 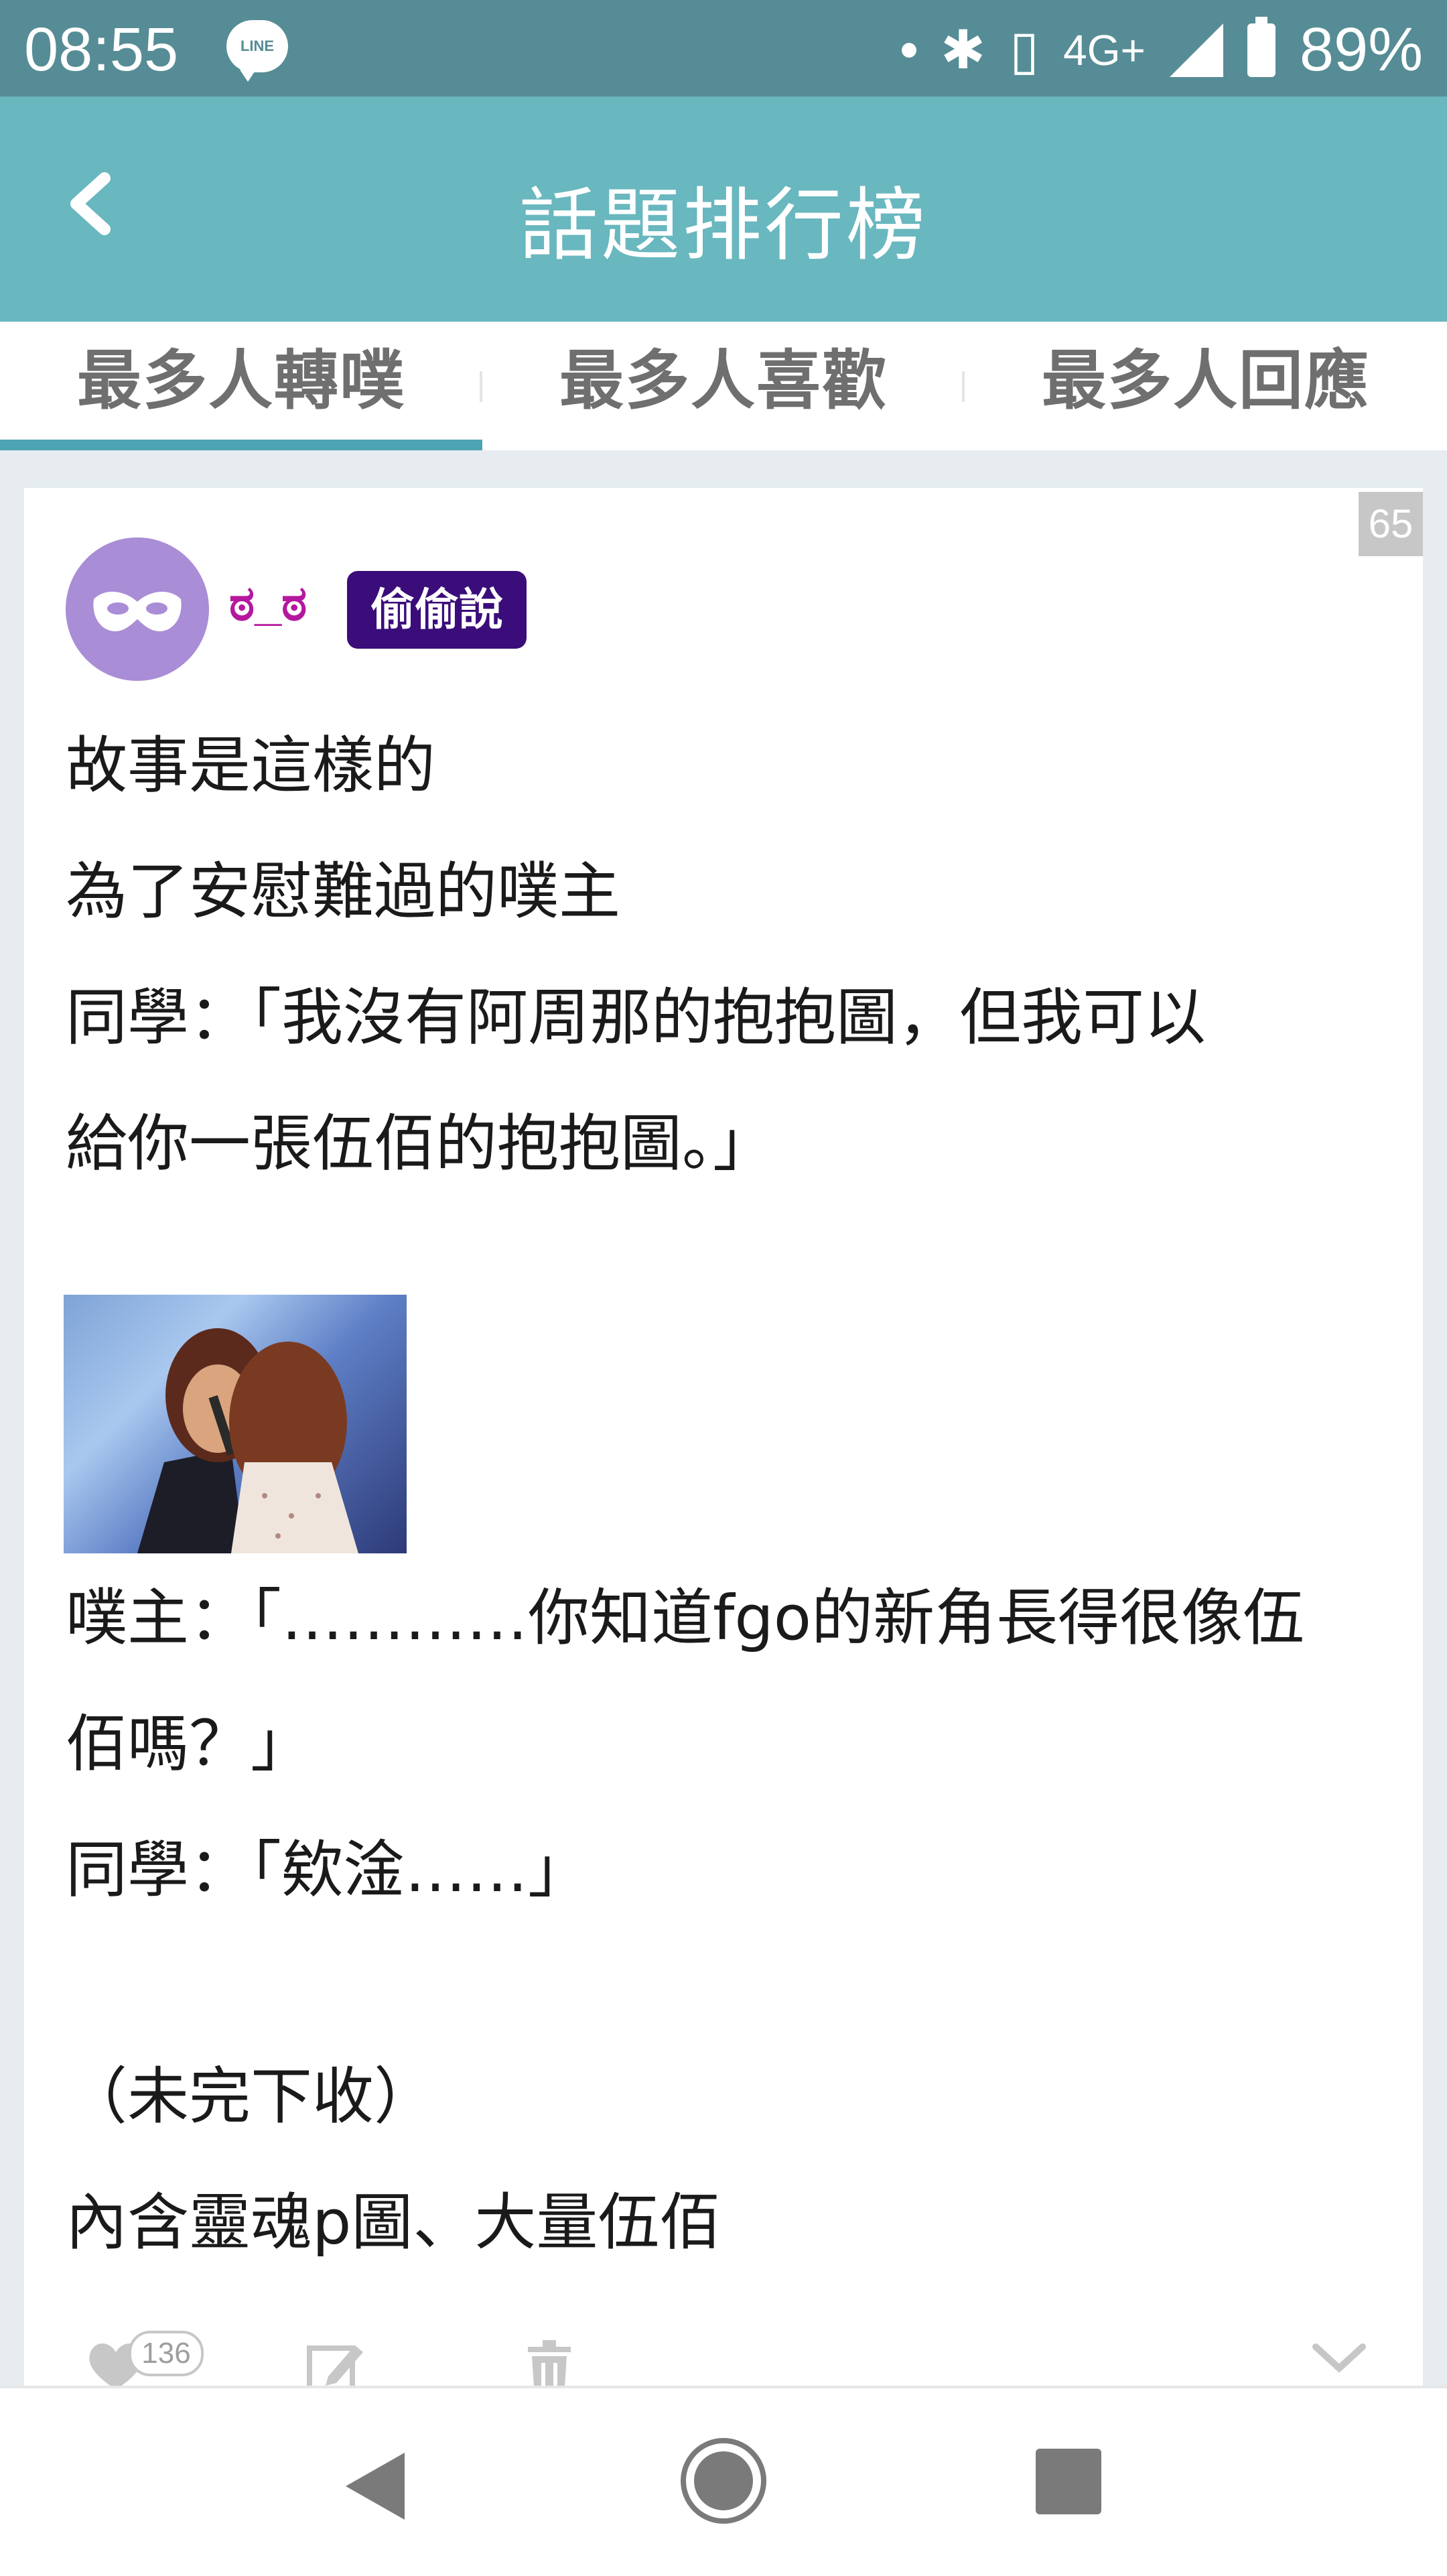 What do you see at coordinates (166, 2353) in the screenshot?
I see `like-count: 136` at bounding box center [166, 2353].